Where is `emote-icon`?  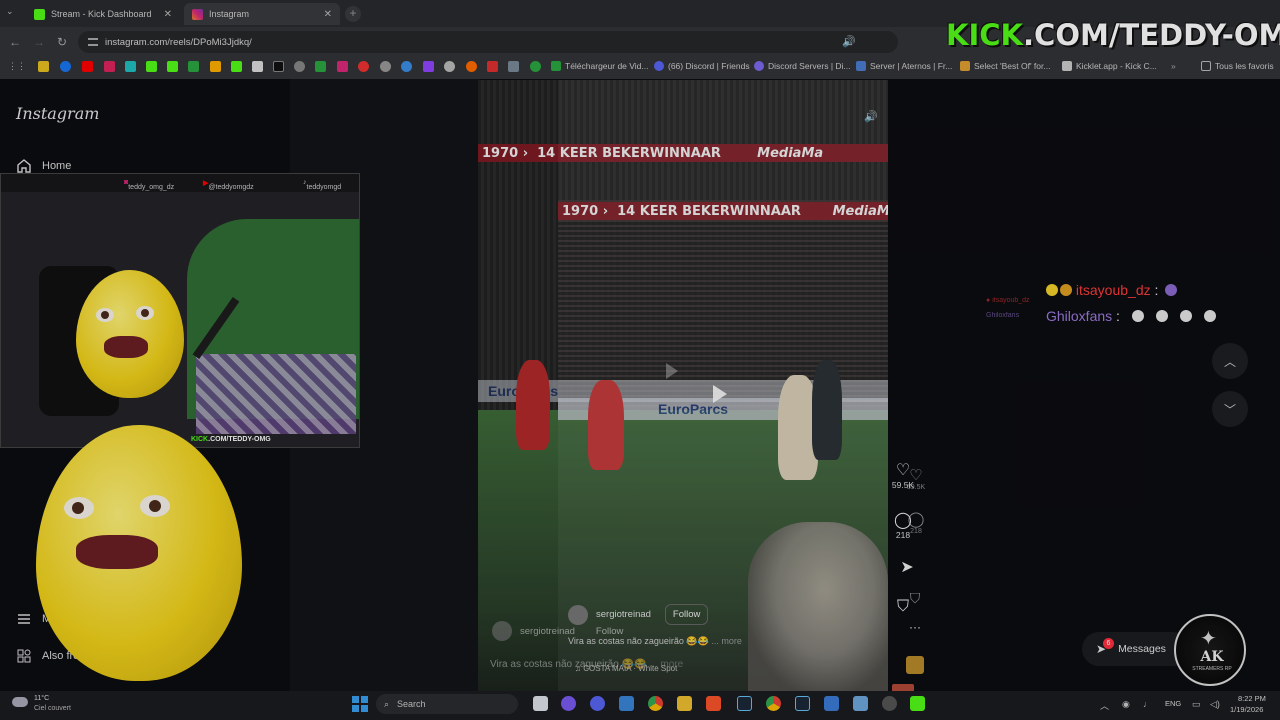
emote-icon is located at coordinates (1066, 290).